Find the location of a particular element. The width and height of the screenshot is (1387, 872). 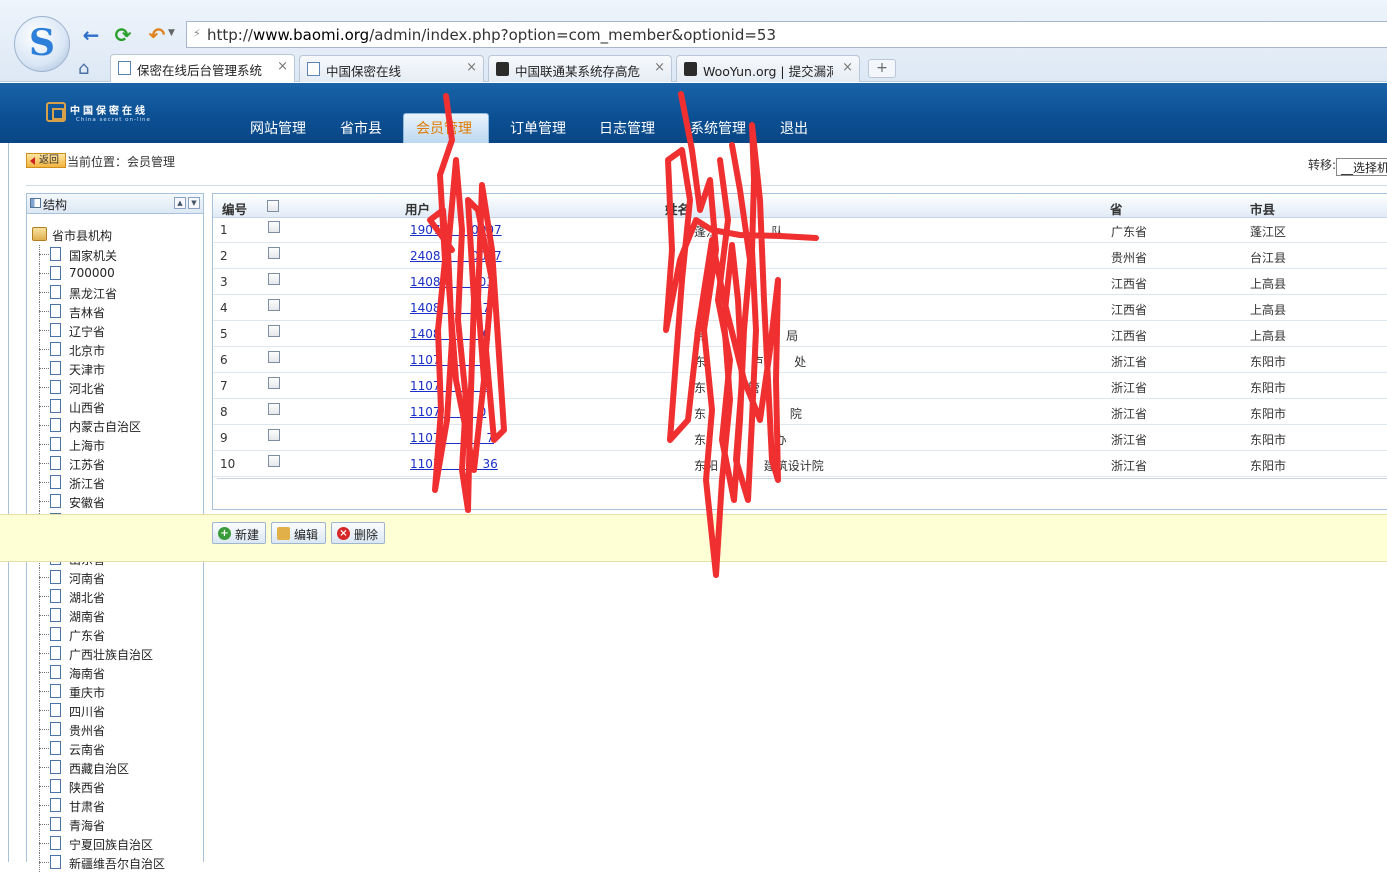

tree-item: 浙江省 is located at coordinates (115, 482).